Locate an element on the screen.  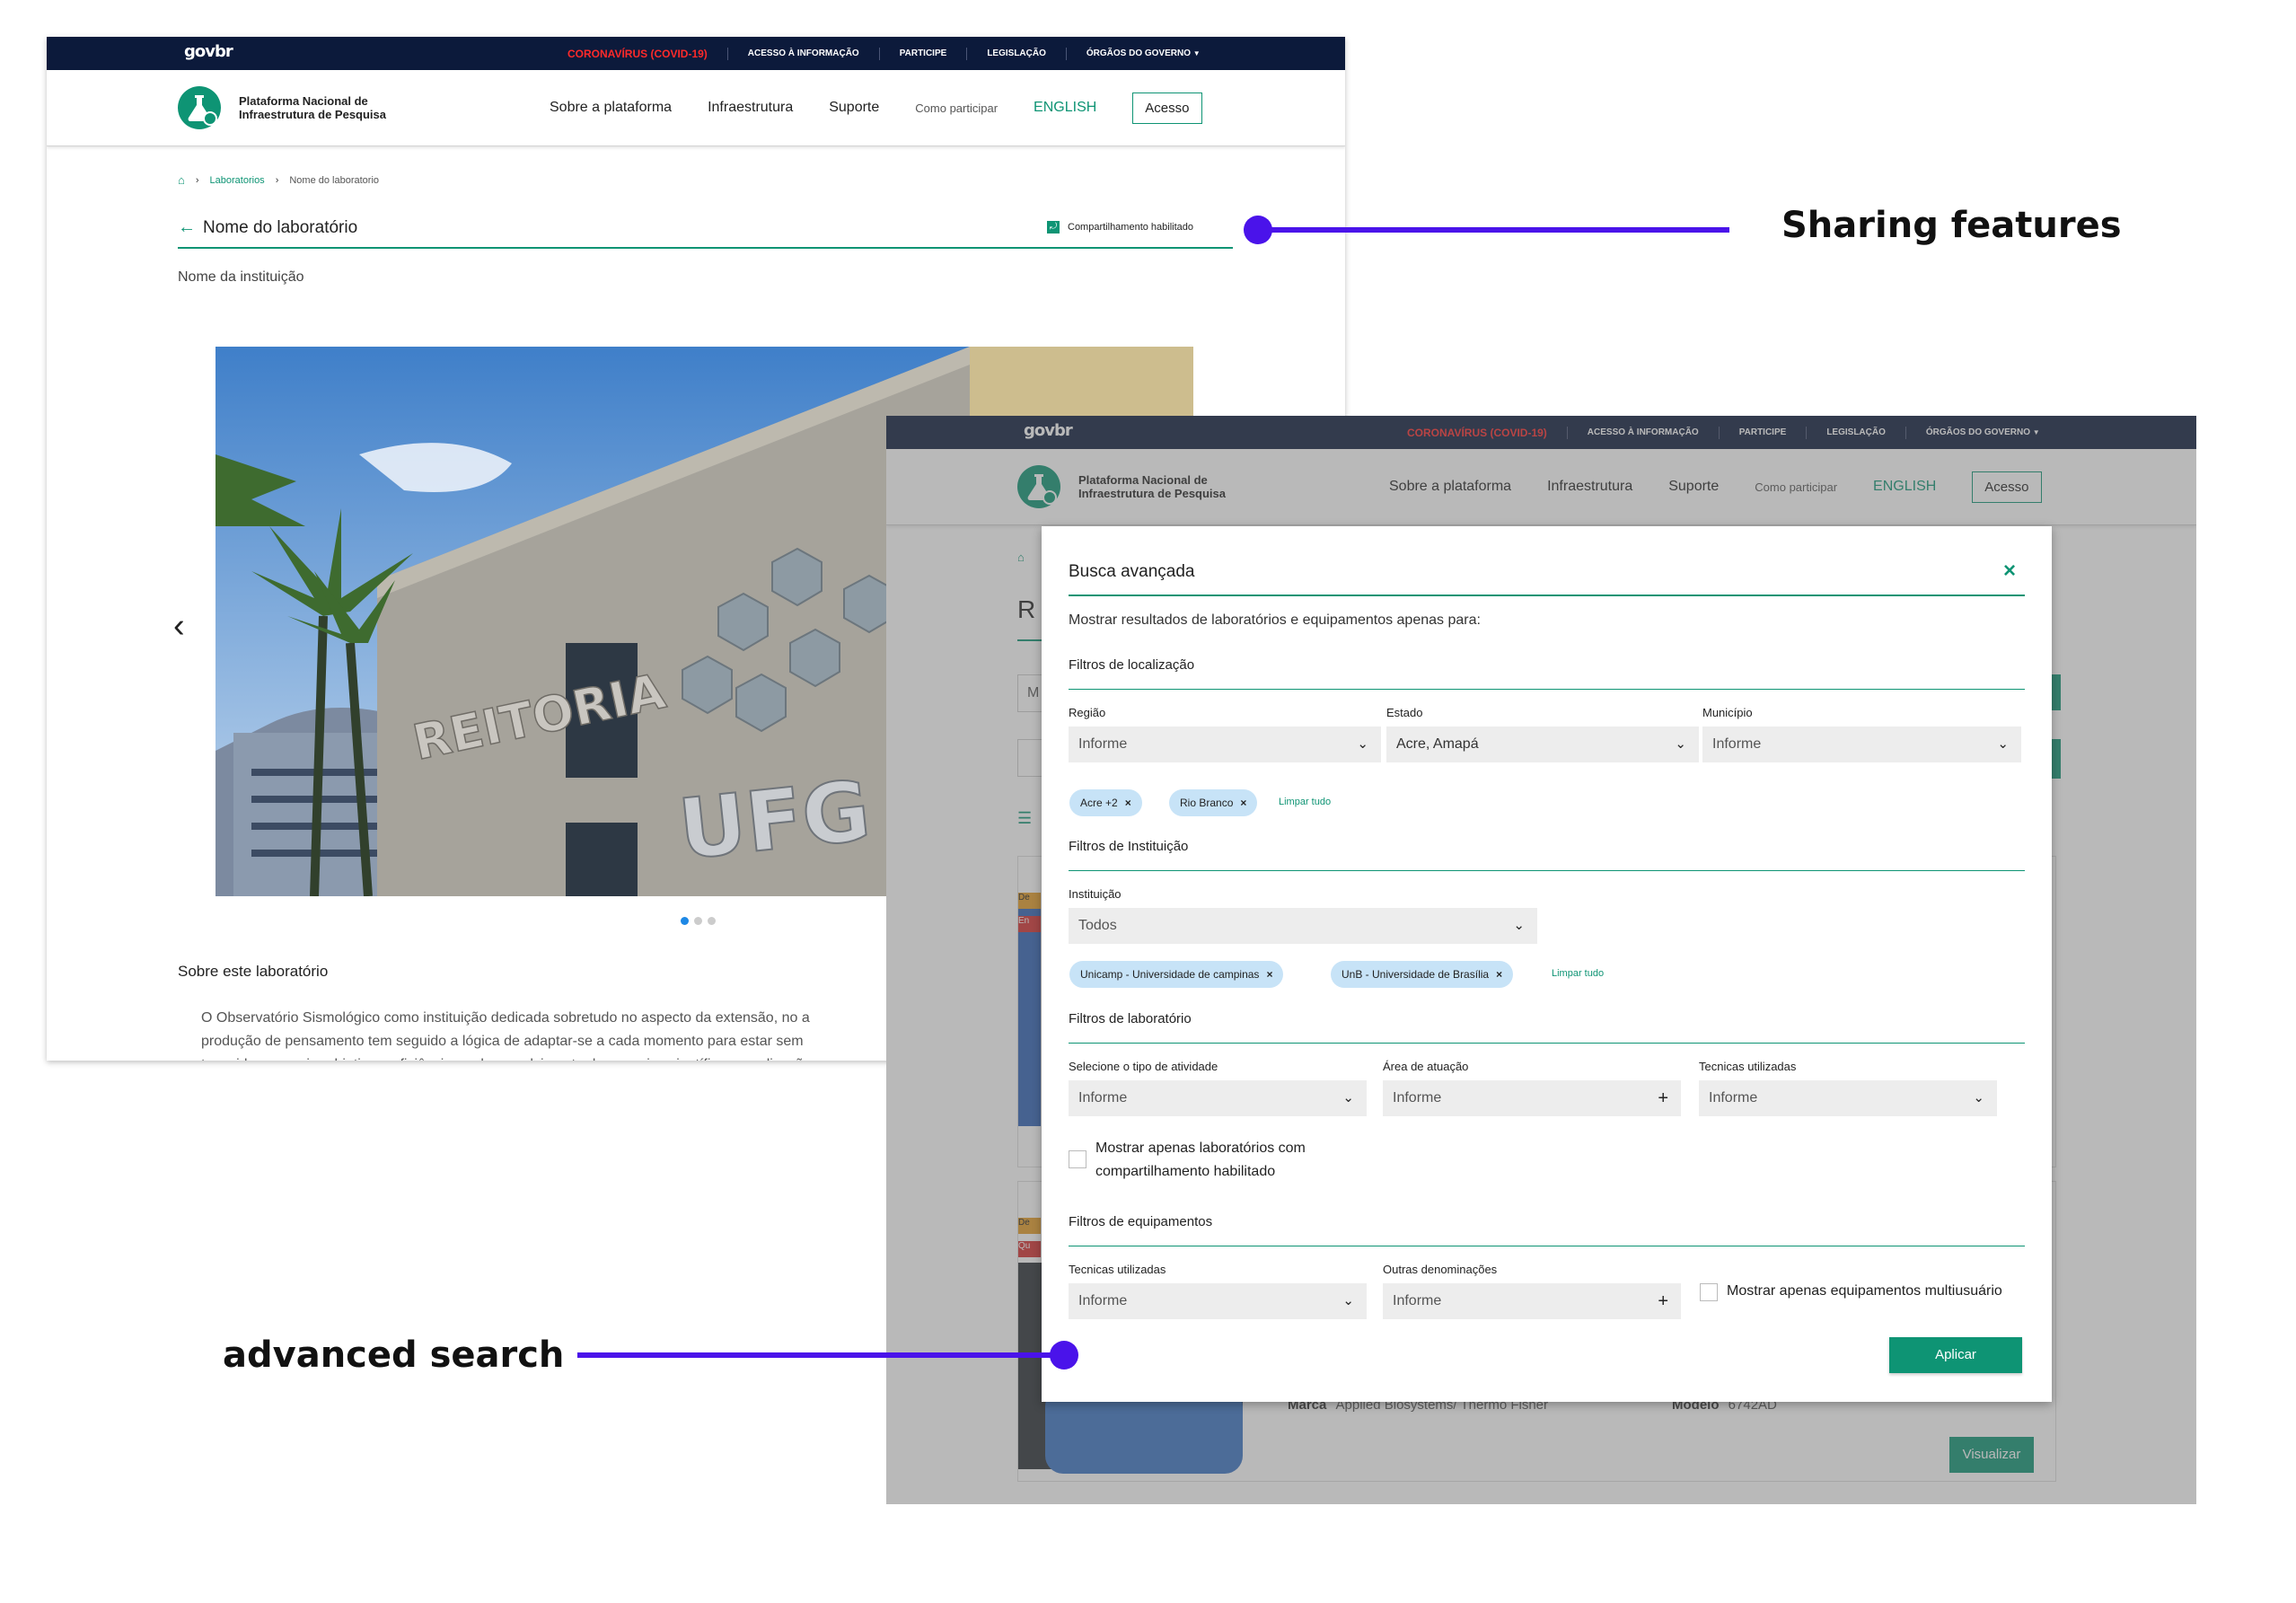
estado-value: Acre, Amapá is located at coordinates (1437, 744).